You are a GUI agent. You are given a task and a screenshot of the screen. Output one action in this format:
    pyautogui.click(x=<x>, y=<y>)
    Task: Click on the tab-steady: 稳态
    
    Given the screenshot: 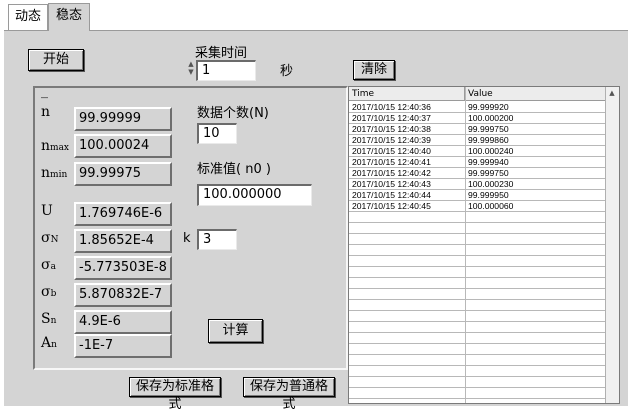 What is the action you would take?
    pyautogui.click(x=69, y=17)
    